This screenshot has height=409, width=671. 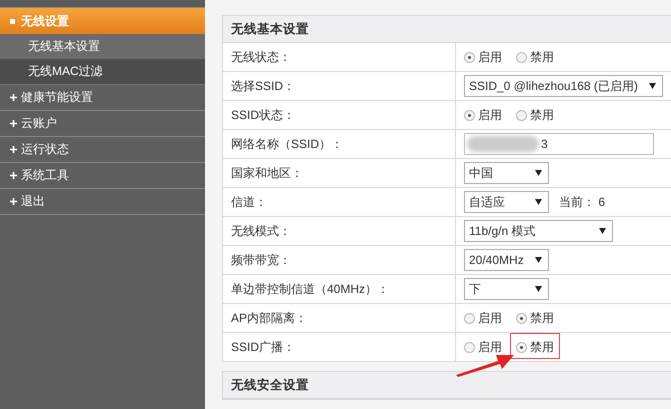 What do you see at coordinates (102, 98) in the screenshot?
I see `sidebar-item: 健康节能设置` at bounding box center [102, 98].